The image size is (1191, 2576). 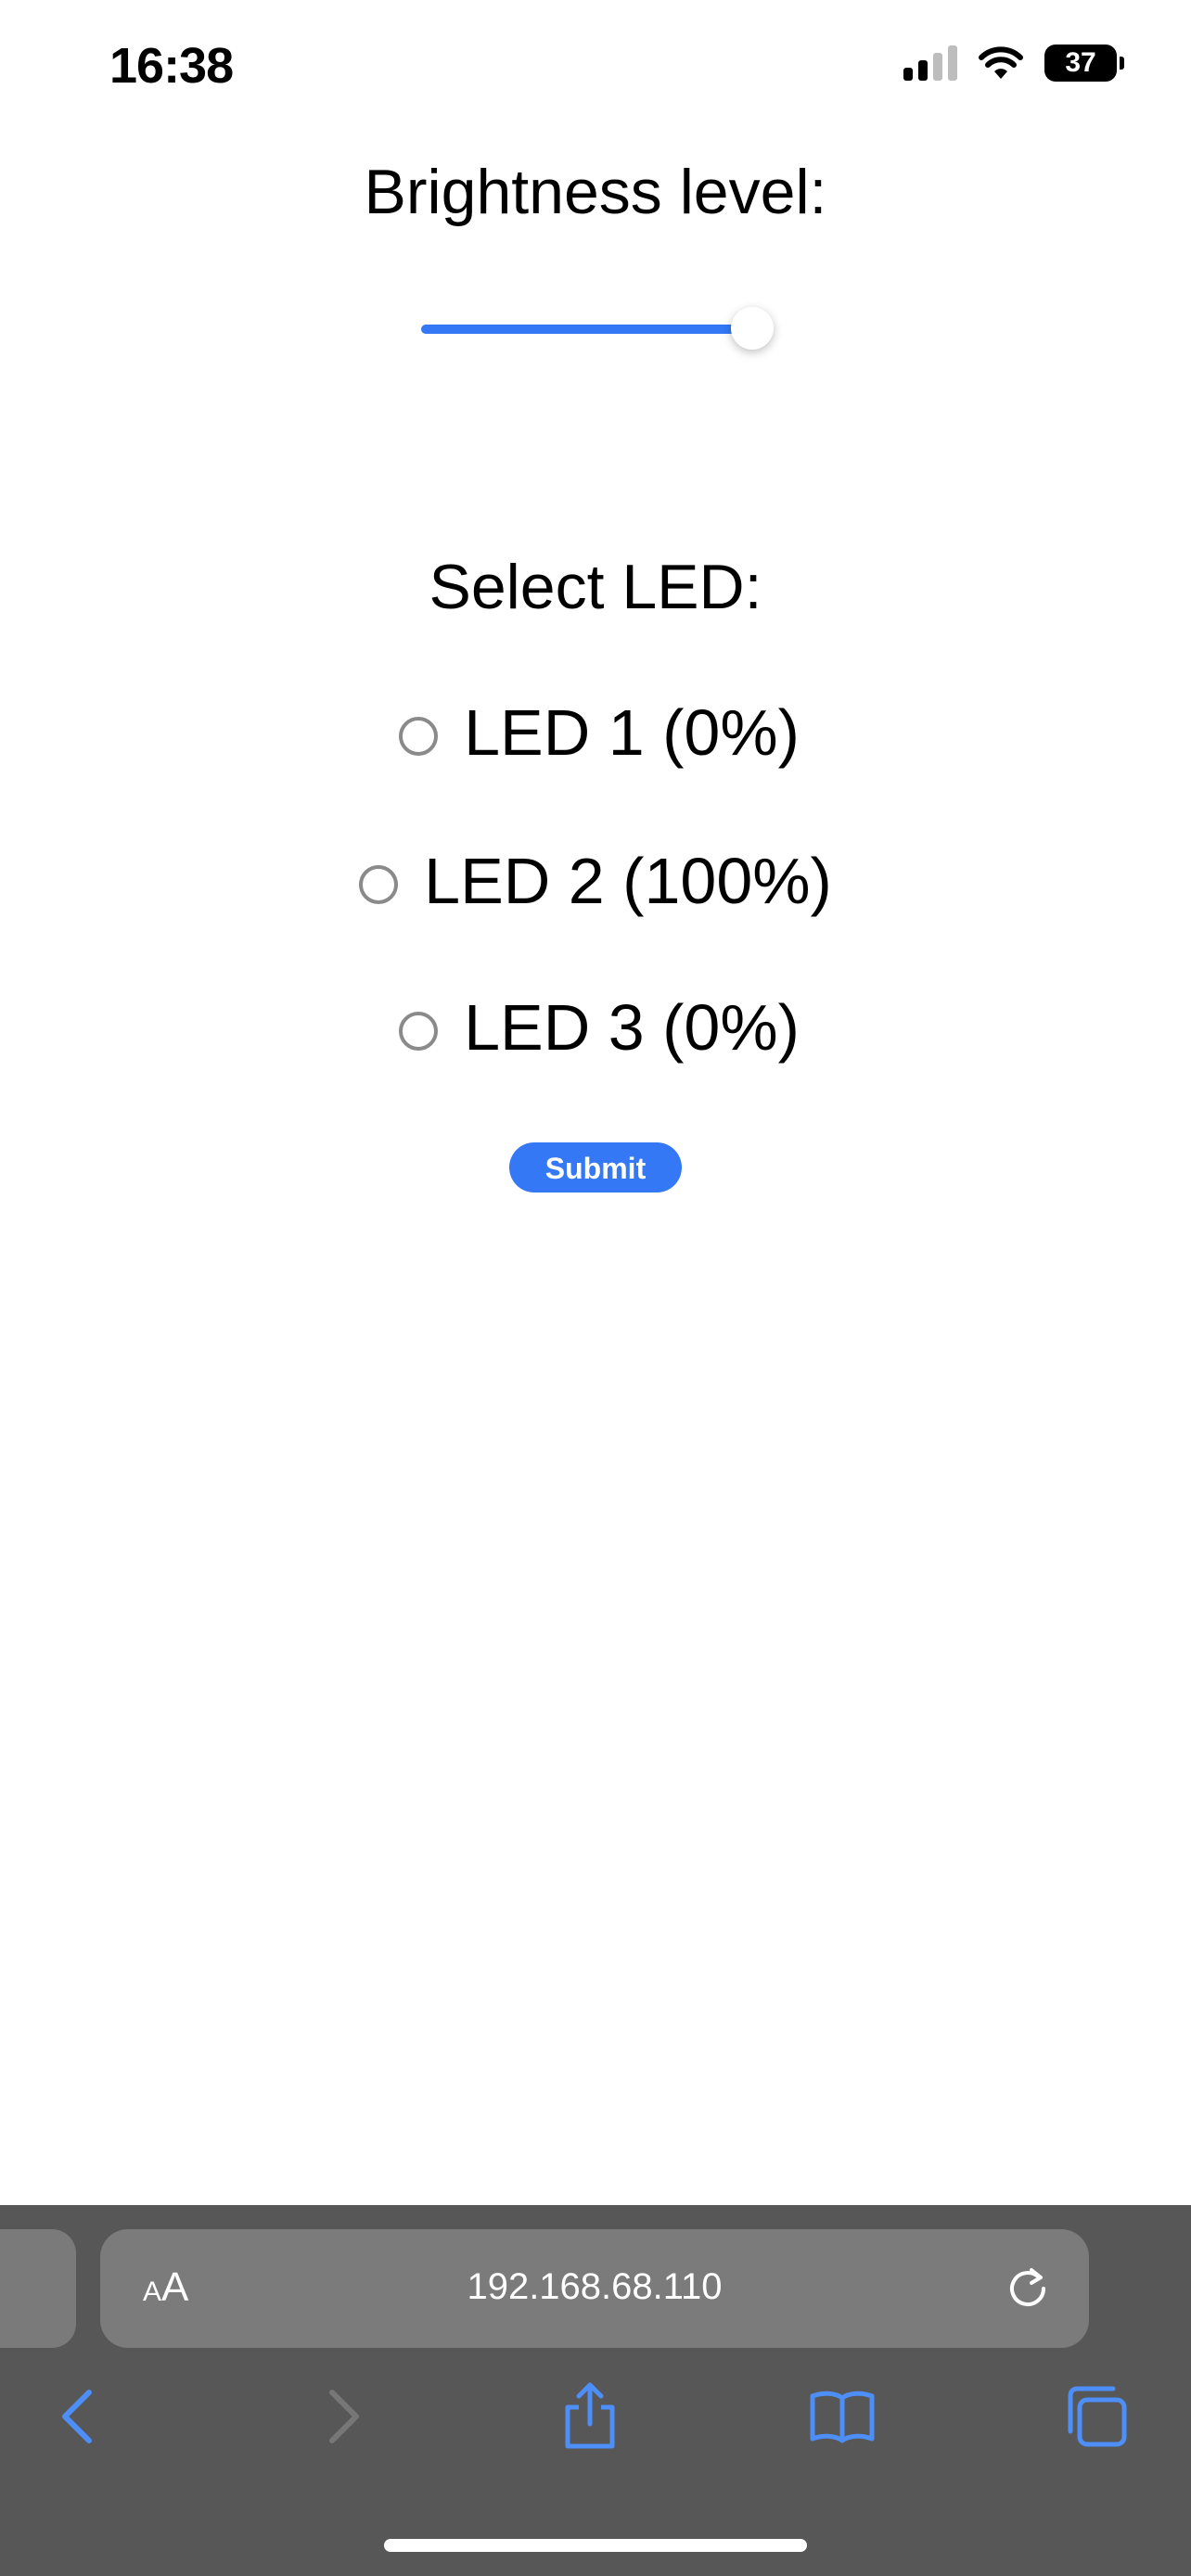 I want to click on wifi-icon, so click(x=1001, y=62).